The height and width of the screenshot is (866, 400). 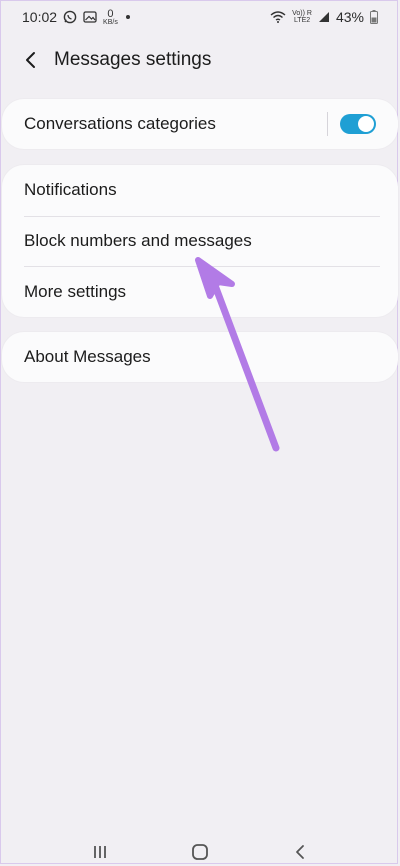 I want to click on toggle-divider, so click(x=327, y=124).